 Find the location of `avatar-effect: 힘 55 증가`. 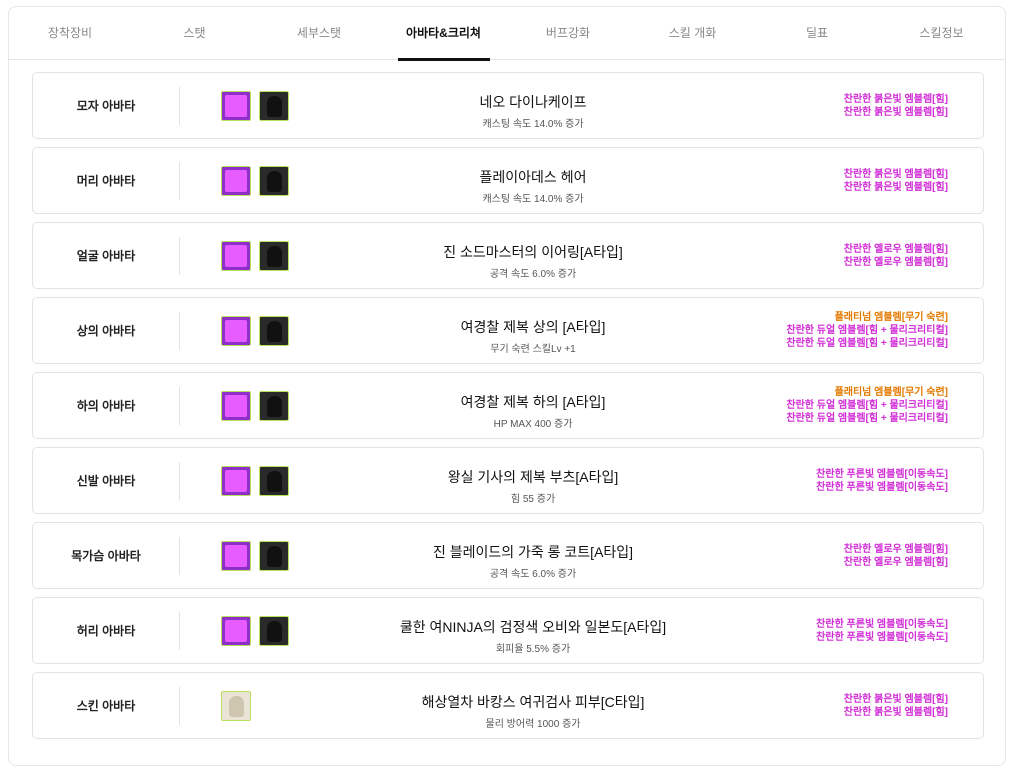

avatar-effect: 힘 55 증가 is located at coordinates (533, 499).